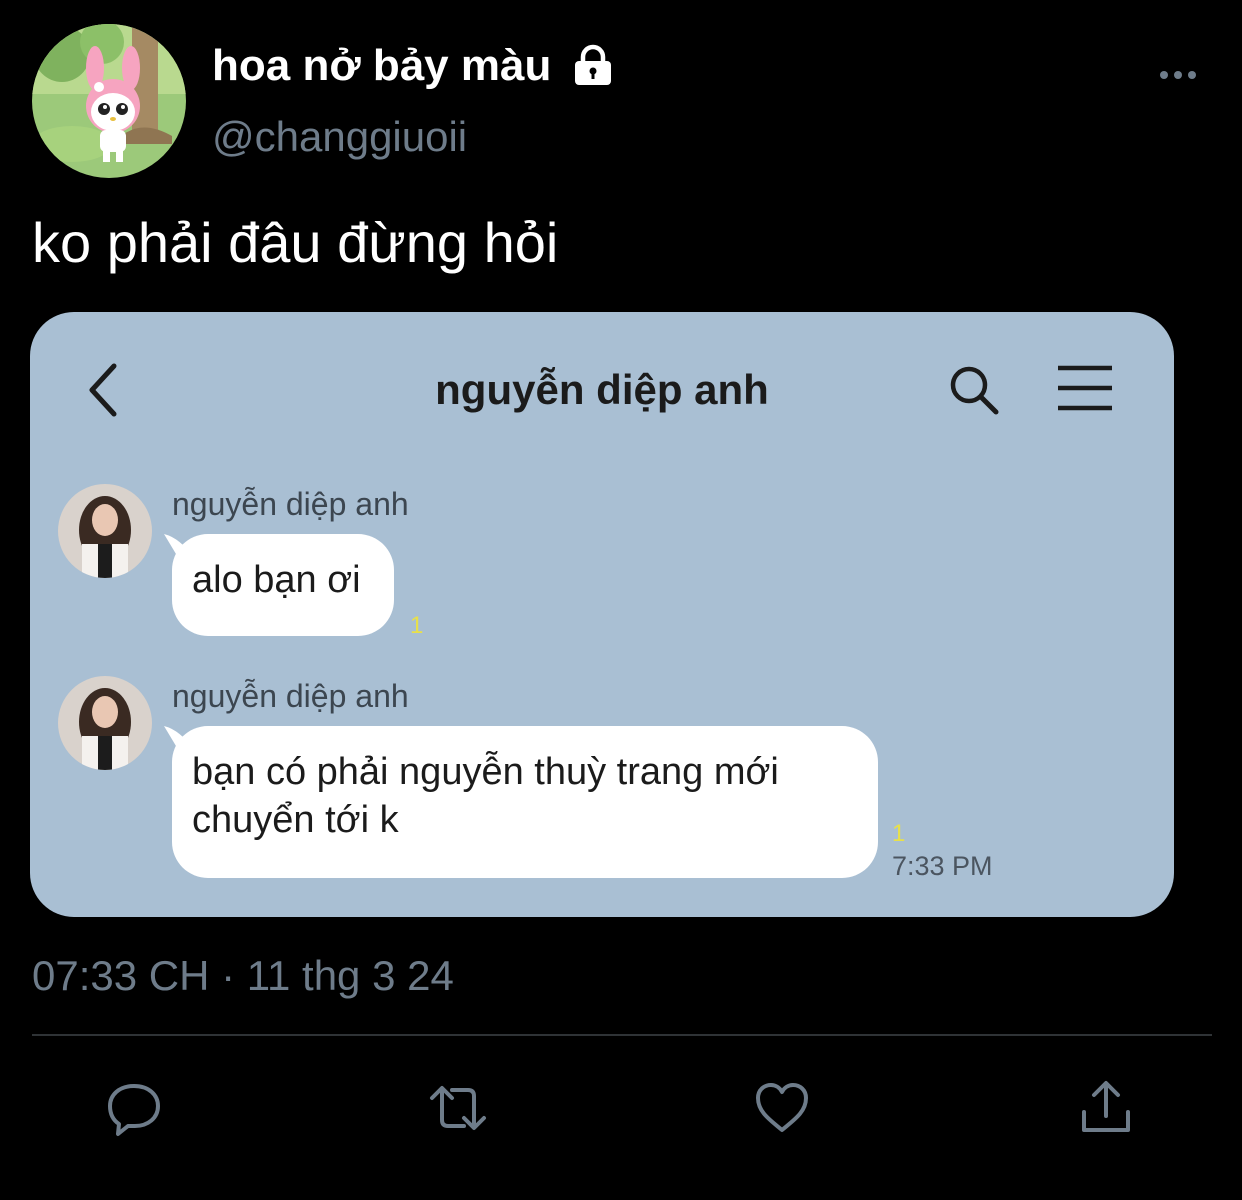 The height and width of the screenshot is (1200, 1242). Describe the element at coordinates (243, 976) in the screenshot. I see `tweet-timestamp: 07:33 CH · 11 thg 3 24` at that location.